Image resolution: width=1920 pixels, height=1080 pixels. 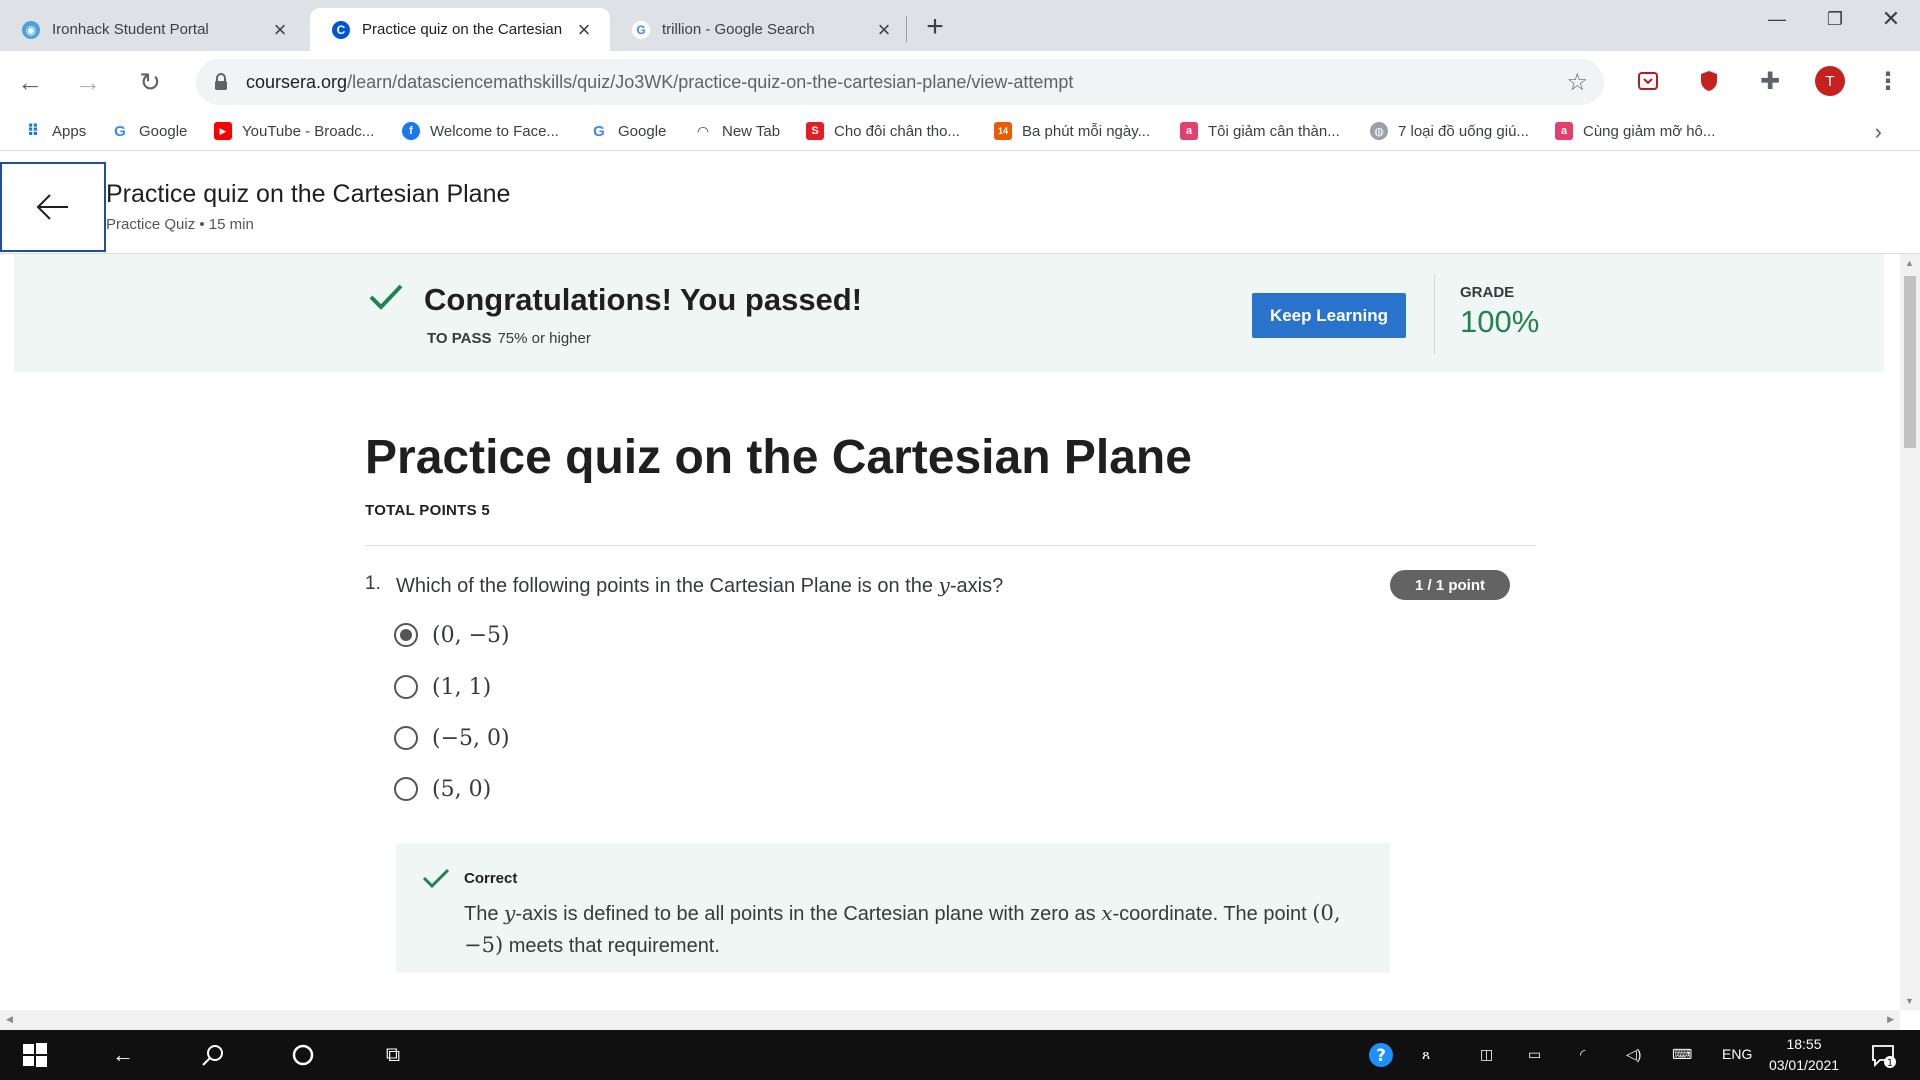 I want to click on tab-title: trillion - Google Search, so click(x=738, y=29).